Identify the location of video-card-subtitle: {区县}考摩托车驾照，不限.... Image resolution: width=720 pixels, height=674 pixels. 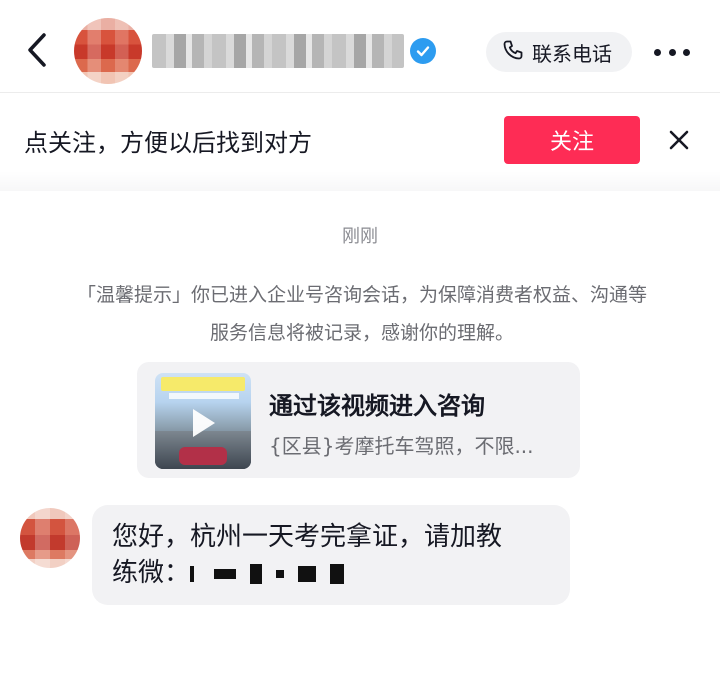
(401, 446).